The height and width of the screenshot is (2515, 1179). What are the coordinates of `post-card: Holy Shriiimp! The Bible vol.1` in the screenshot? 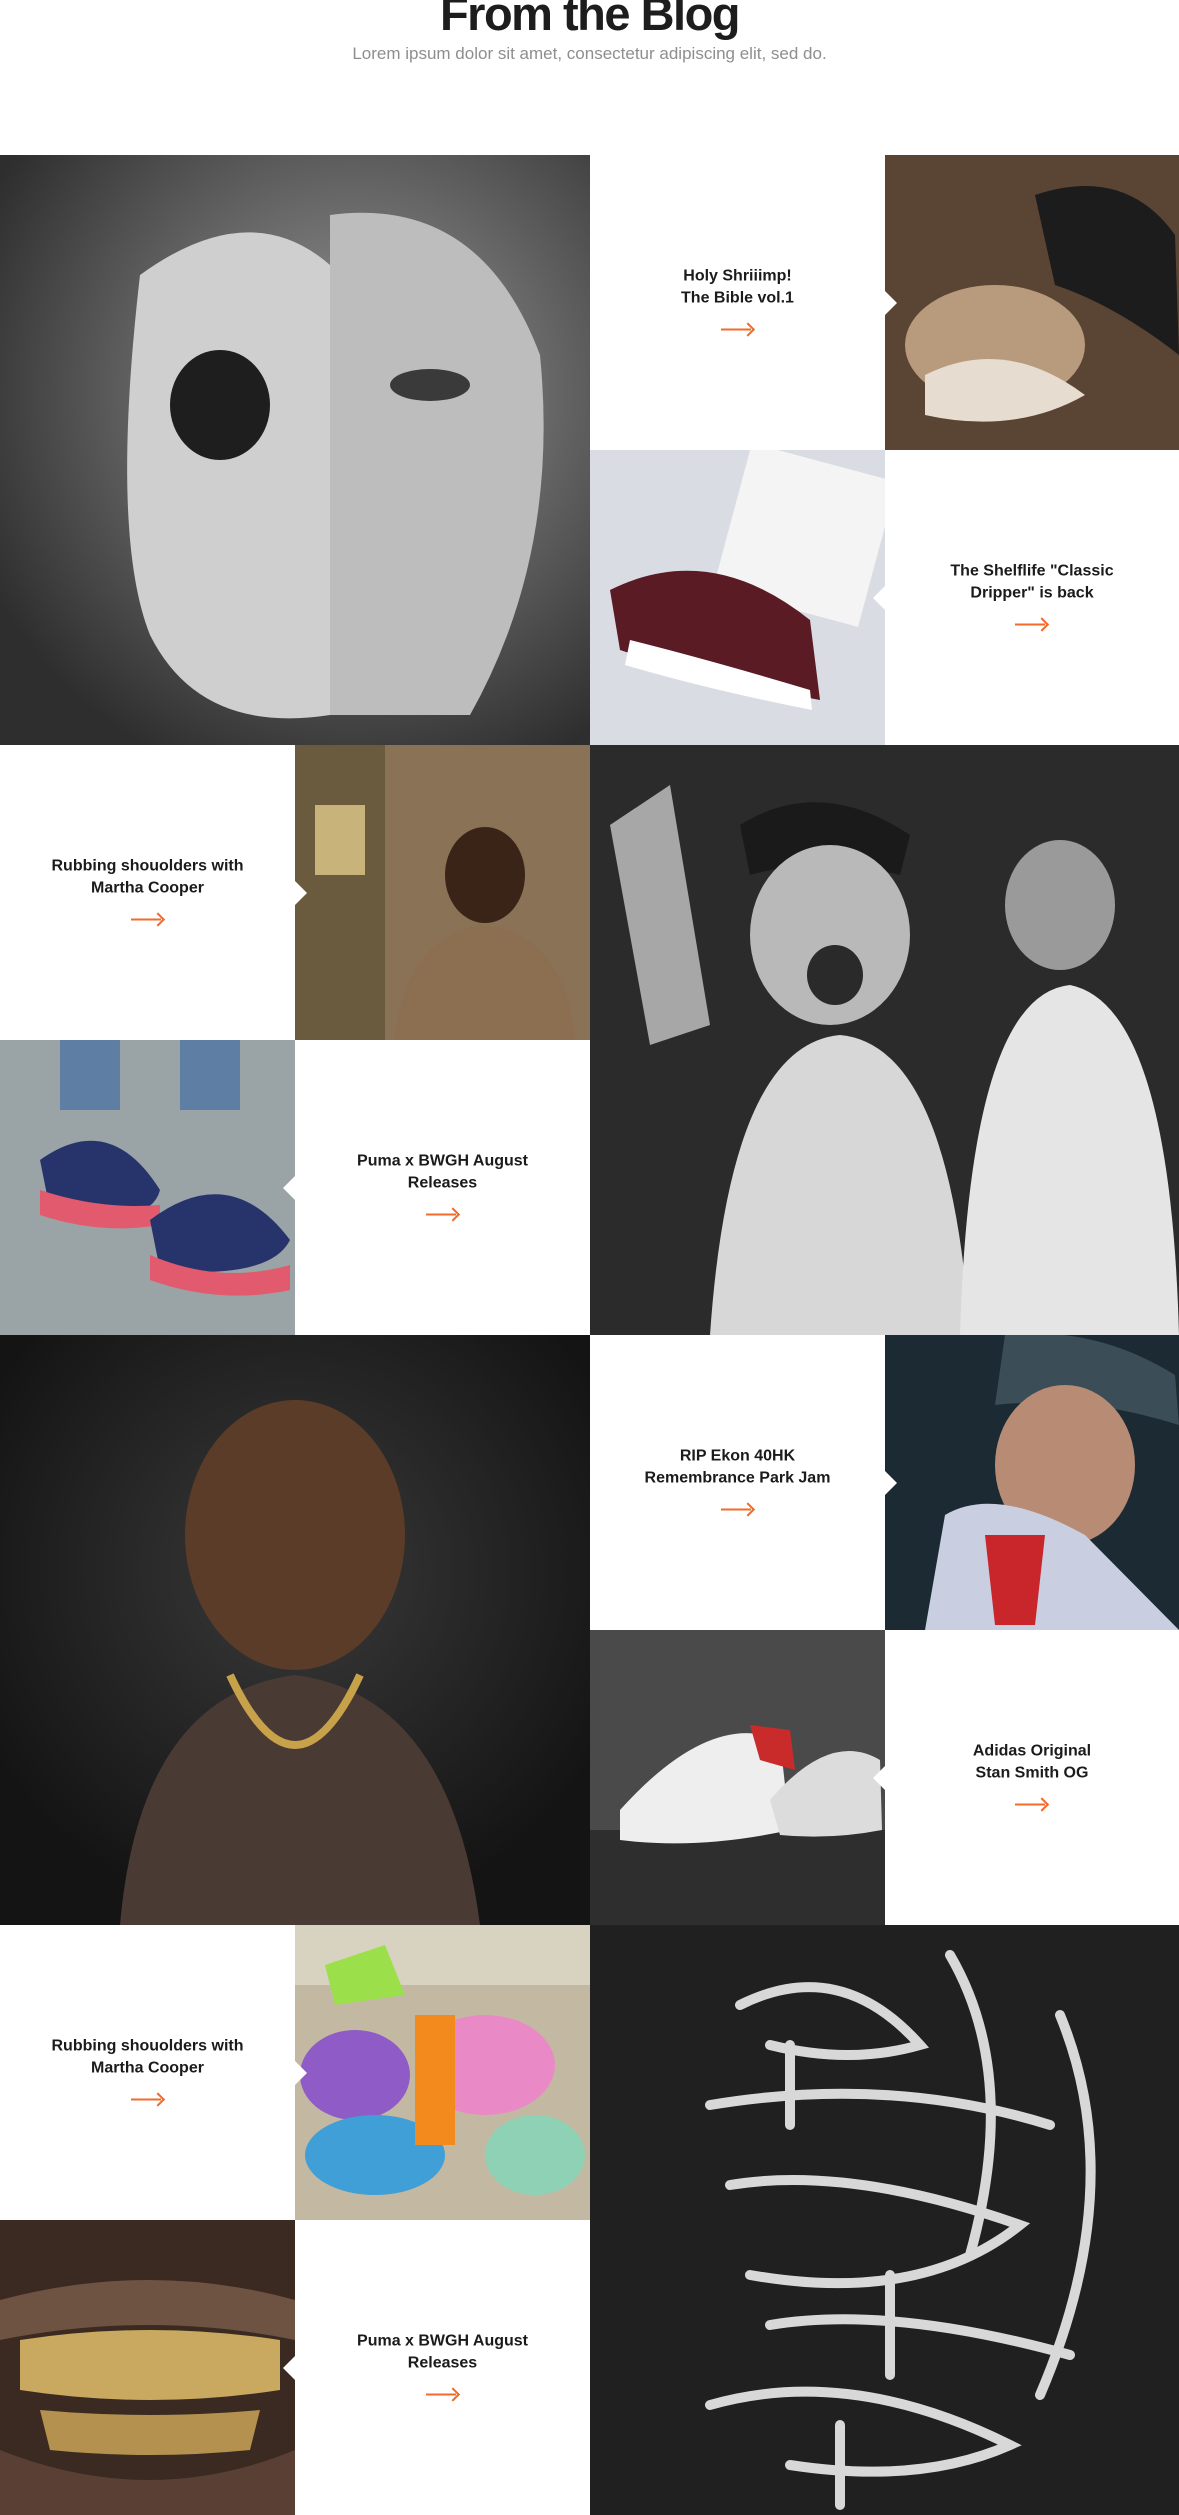 It's located at (743, 302).